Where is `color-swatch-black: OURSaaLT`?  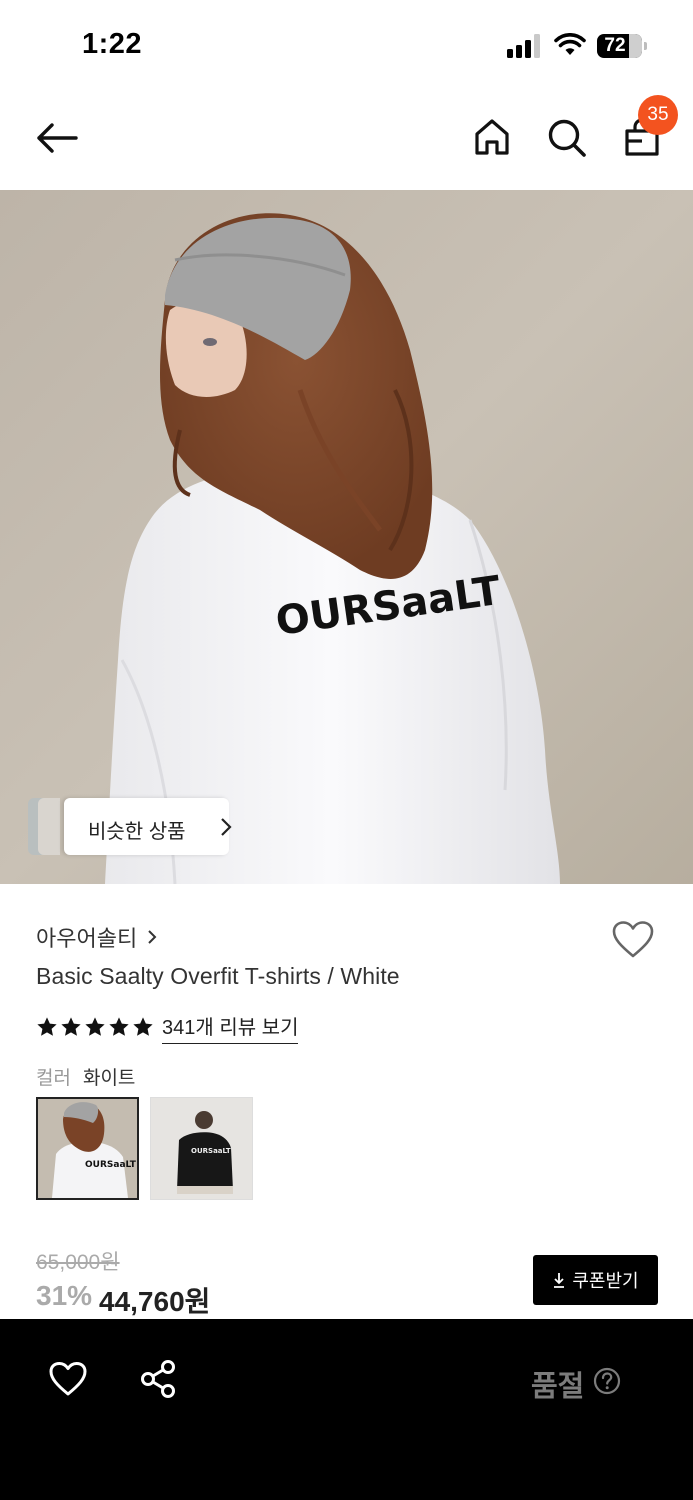 color-swatch-black: OURSaaLT is located at coordinates (201, 1148).